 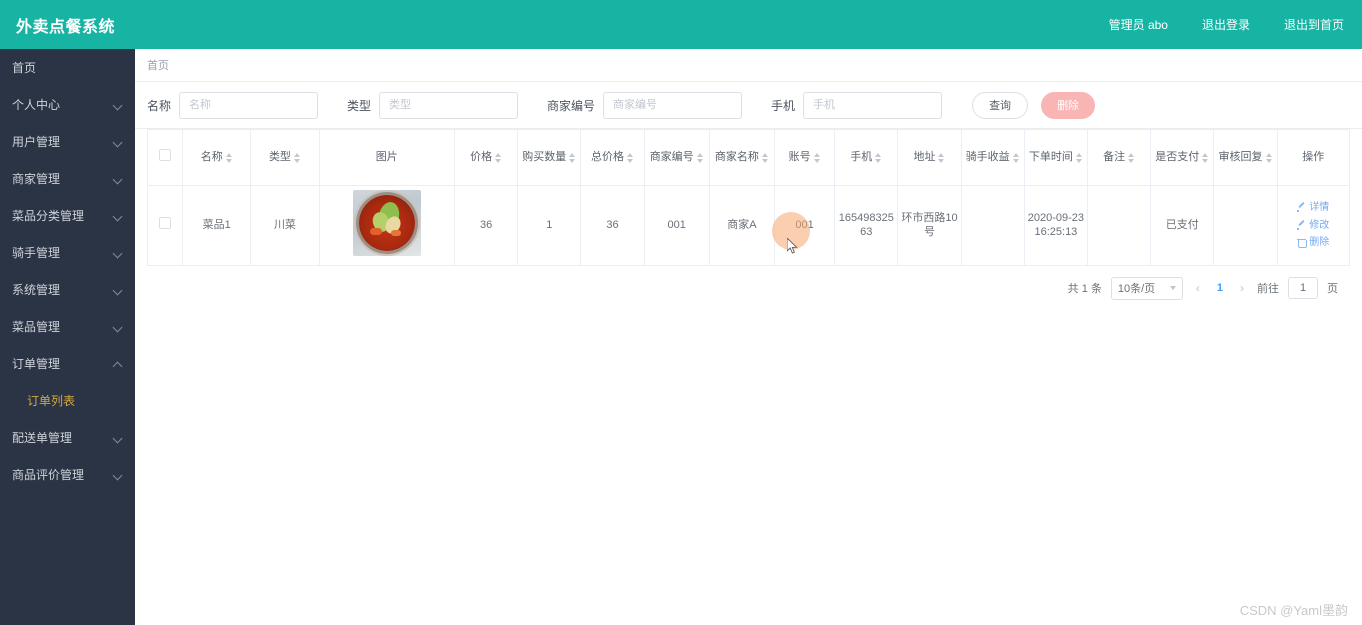 I want to click on cell-actions: 详情 修改 删除, so click(x=1313, y=225).